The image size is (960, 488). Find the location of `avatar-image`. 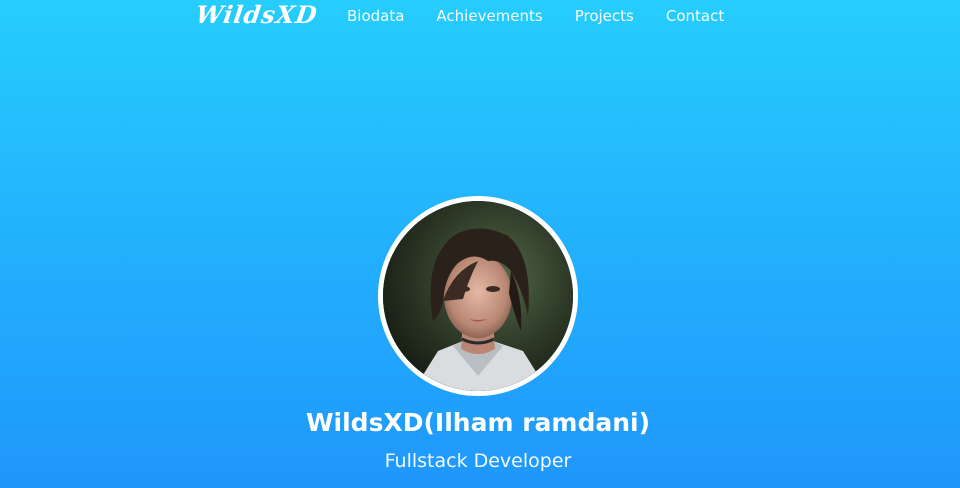

avatar-image is located at coordinates (478, 296).